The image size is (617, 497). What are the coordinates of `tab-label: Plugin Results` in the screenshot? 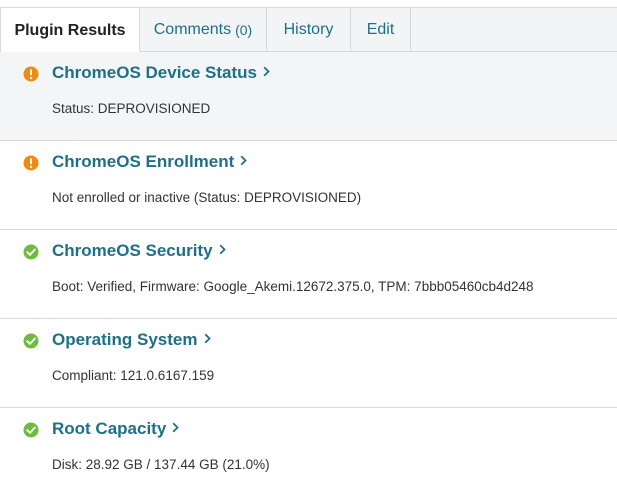 It's located at (70, 30).